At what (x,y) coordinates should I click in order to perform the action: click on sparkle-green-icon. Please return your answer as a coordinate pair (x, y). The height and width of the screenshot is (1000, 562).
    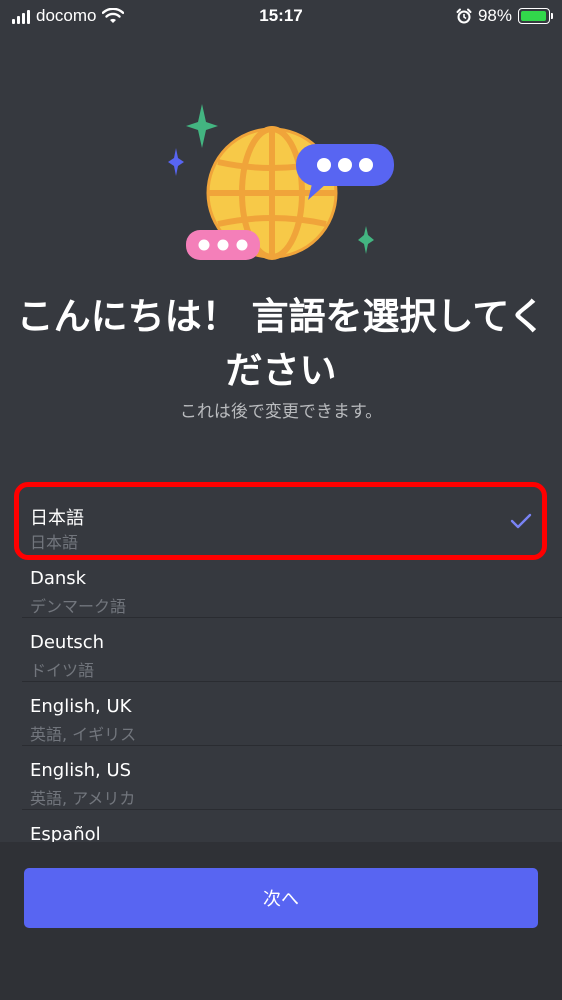
    Looking at the image, I should click on (202, 126).